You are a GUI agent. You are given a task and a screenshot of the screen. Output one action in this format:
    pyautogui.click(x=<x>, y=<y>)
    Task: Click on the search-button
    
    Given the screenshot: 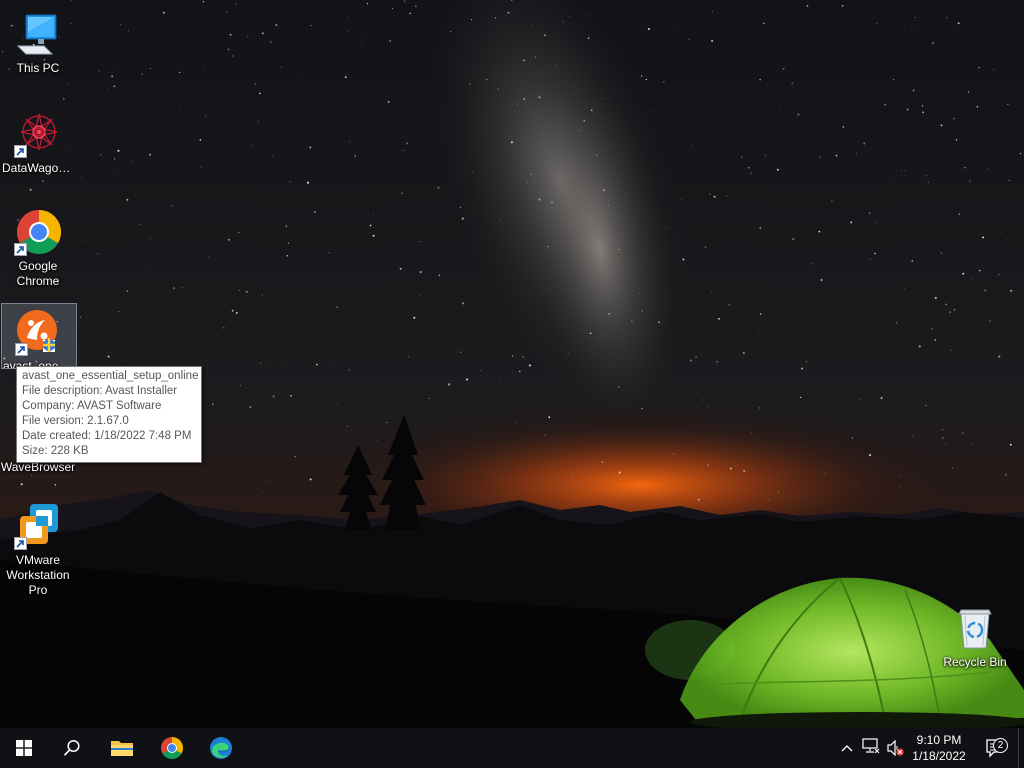 What is the action you would take?
    pyautogui.click(x=72, y=748)
    